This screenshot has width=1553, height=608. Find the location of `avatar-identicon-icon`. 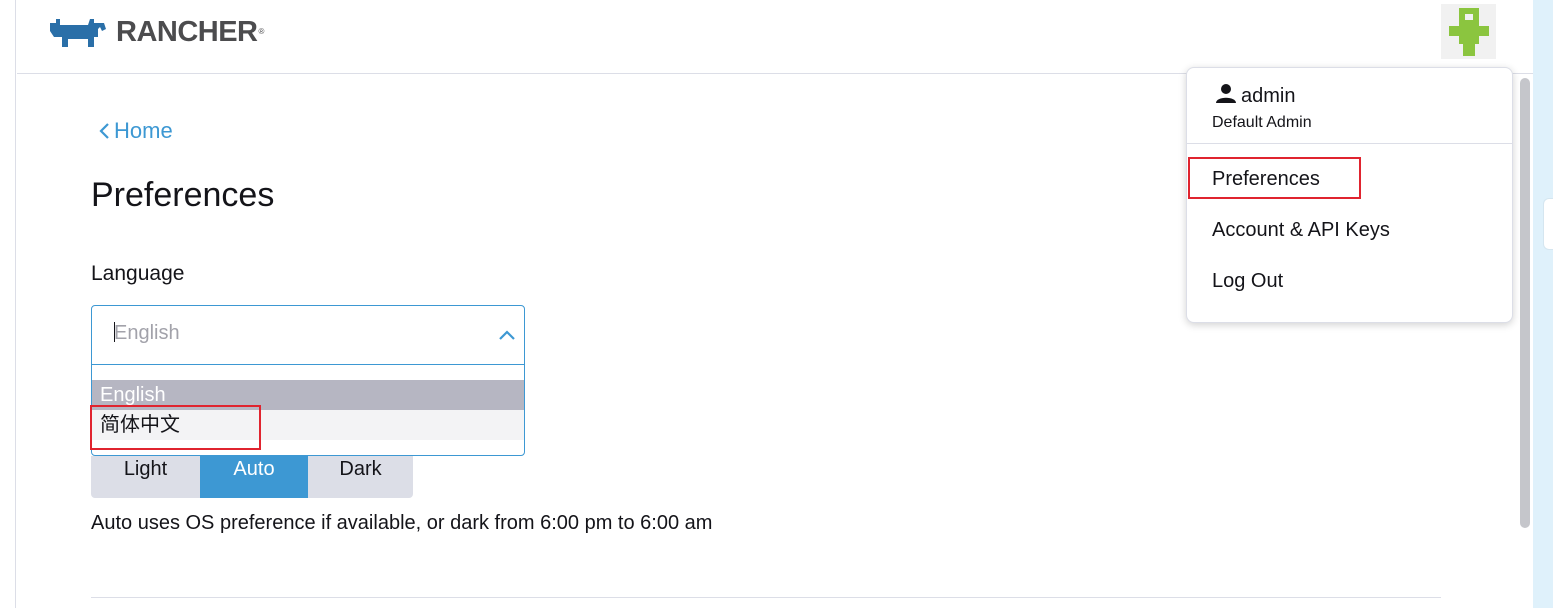

avatar-identicon-icon is located at coordinates (1469, 32).